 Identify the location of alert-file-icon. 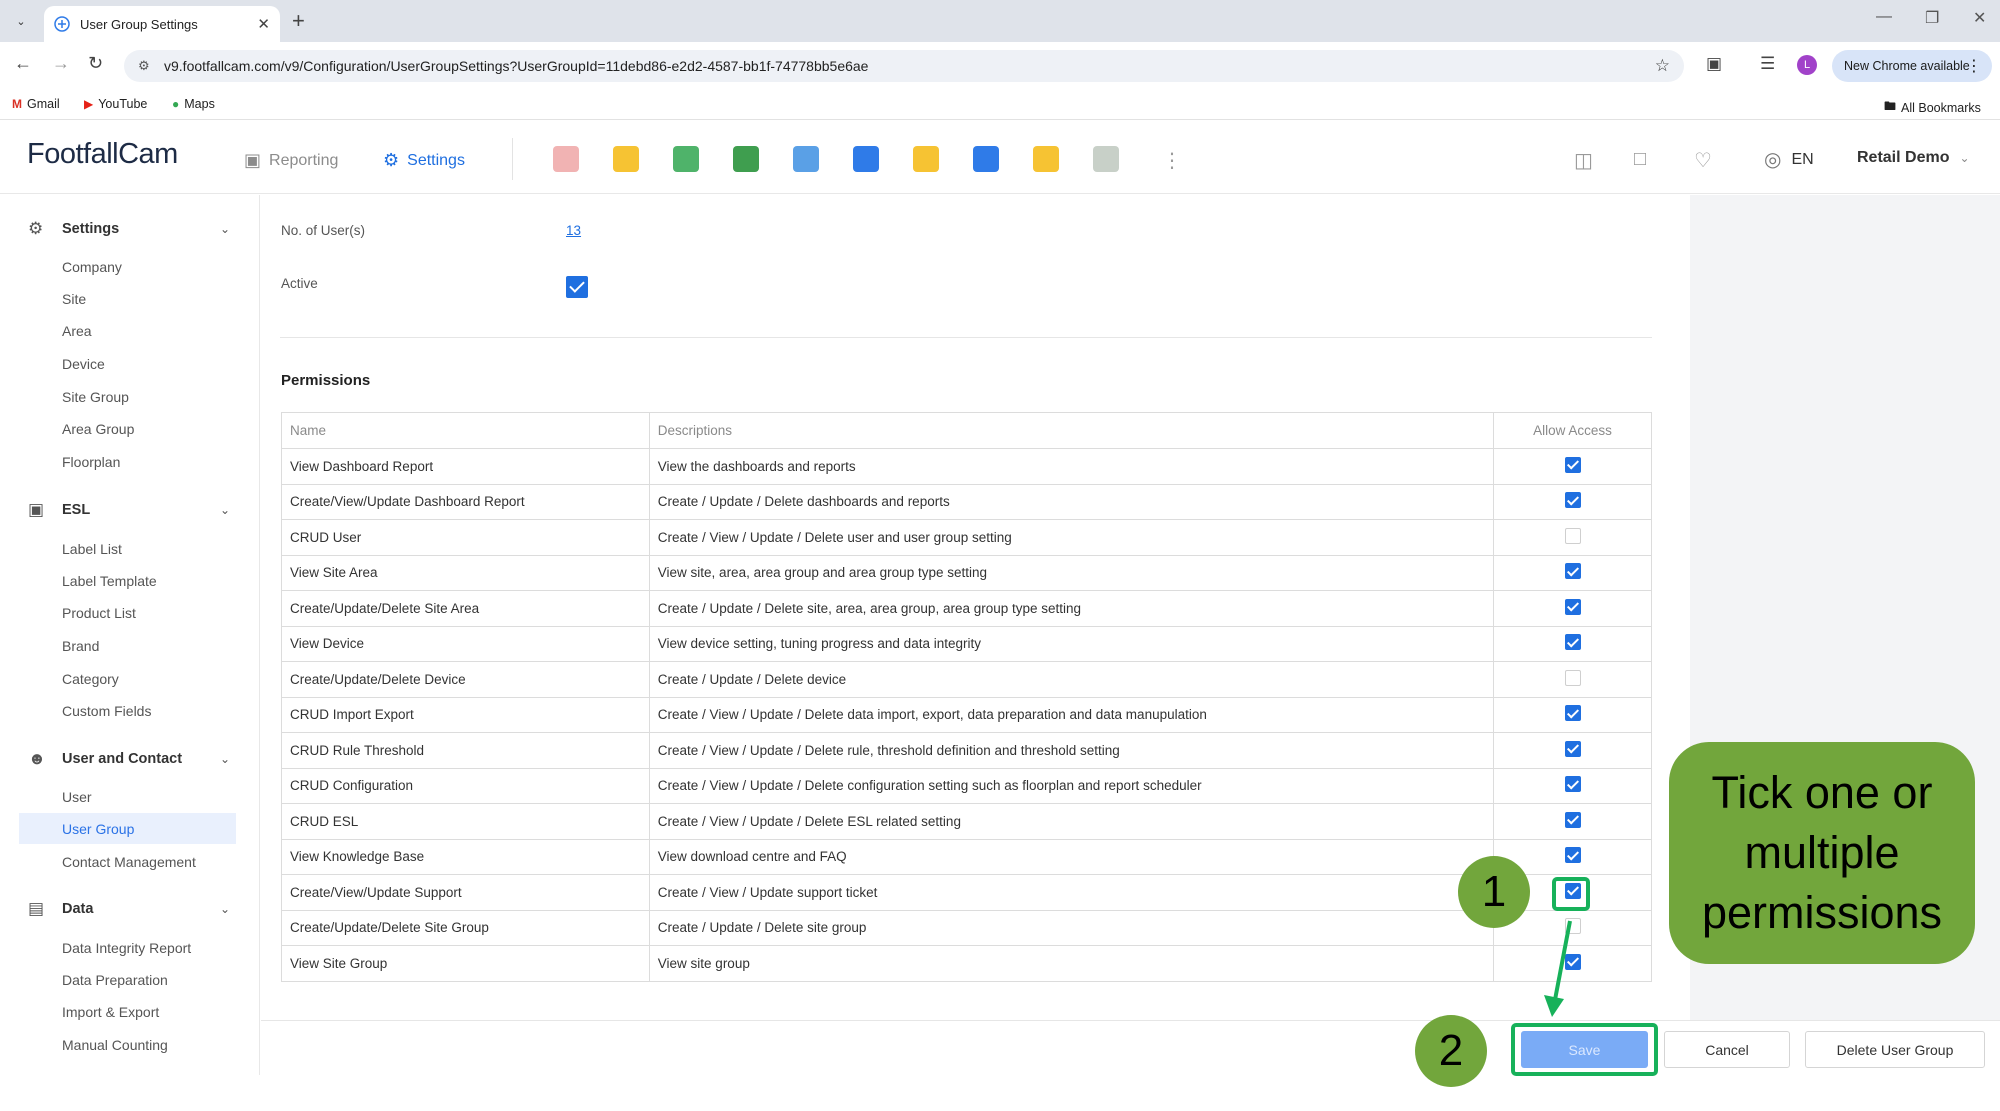
(926, 159).